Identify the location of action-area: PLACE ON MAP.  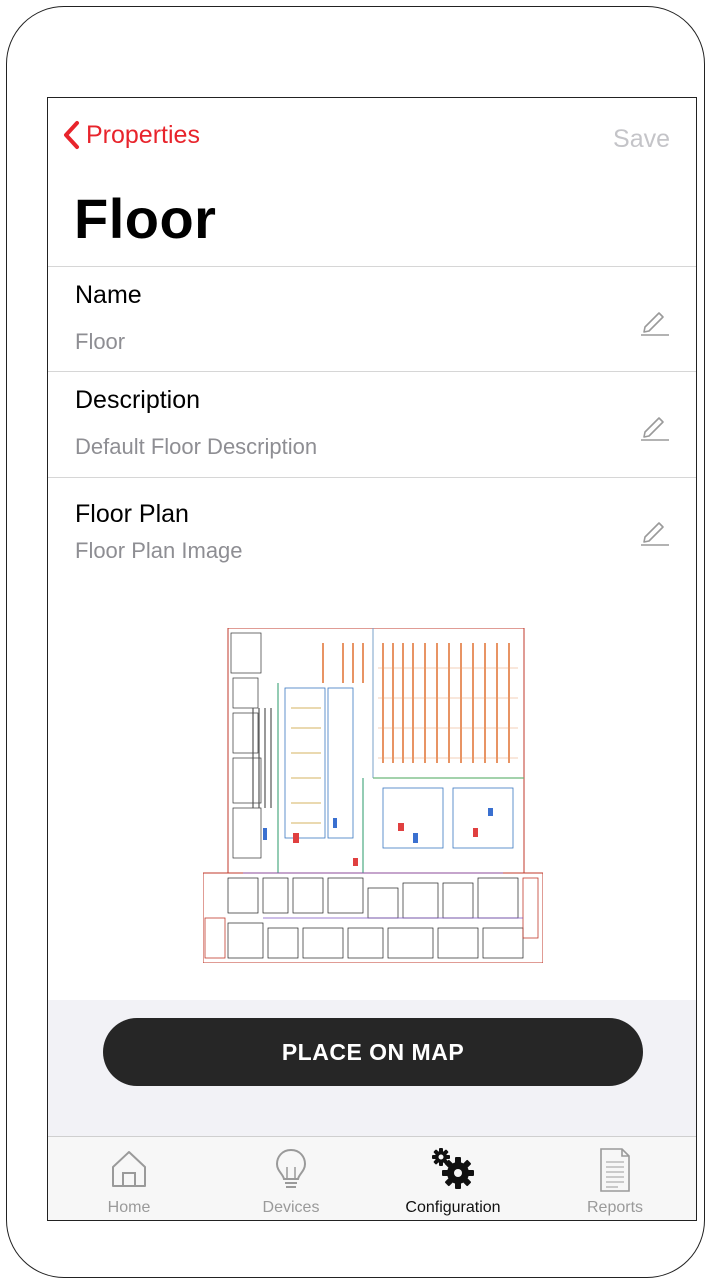
(372, 1068).